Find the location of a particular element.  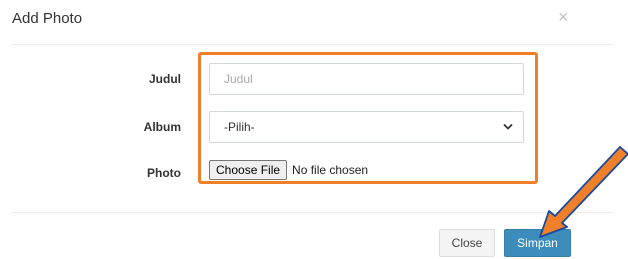

close-icon: × is located at coordinates (563, 17).